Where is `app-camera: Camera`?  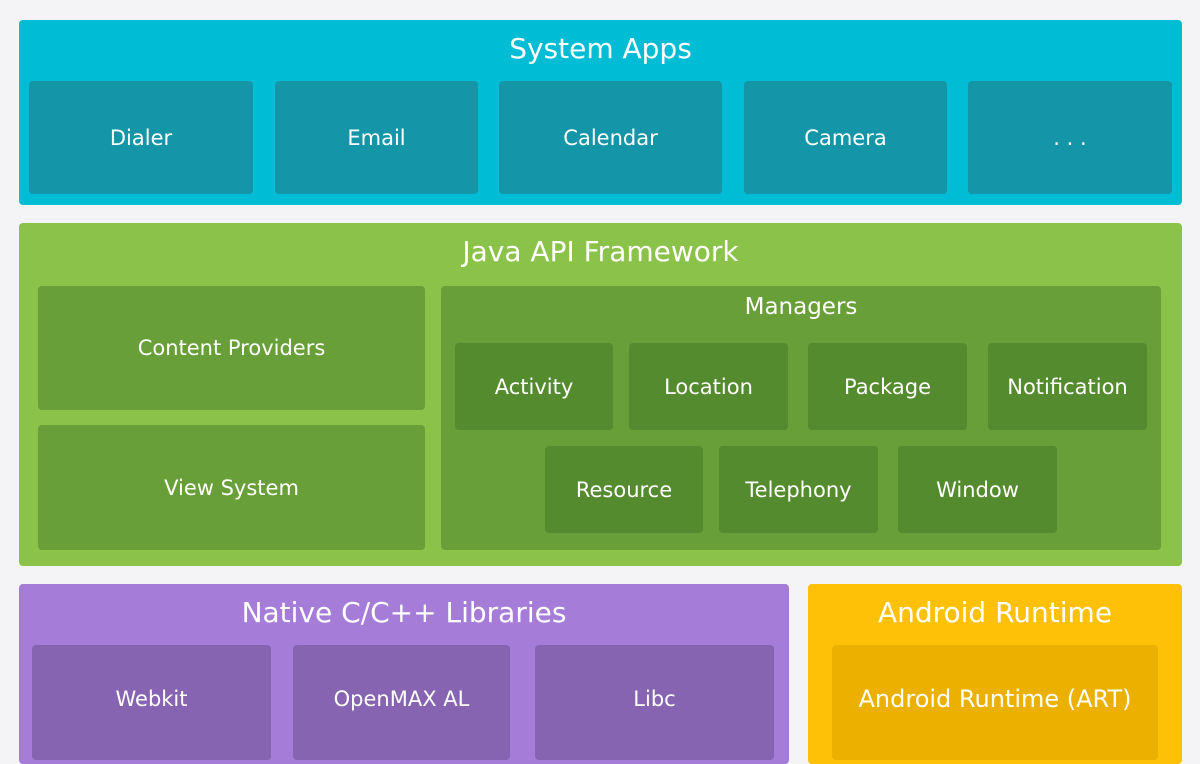
app-camera: Camera is located at coordinates (845, 137).